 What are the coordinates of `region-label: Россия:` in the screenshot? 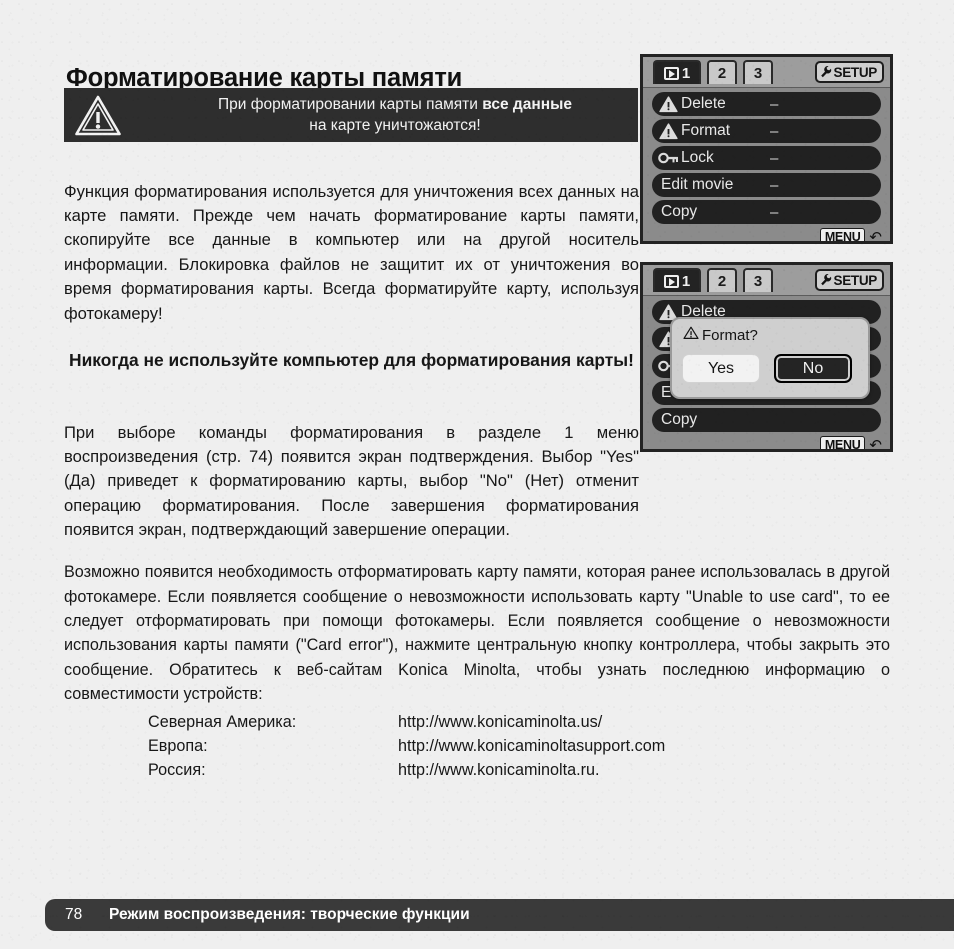 It's located at (177, 770).